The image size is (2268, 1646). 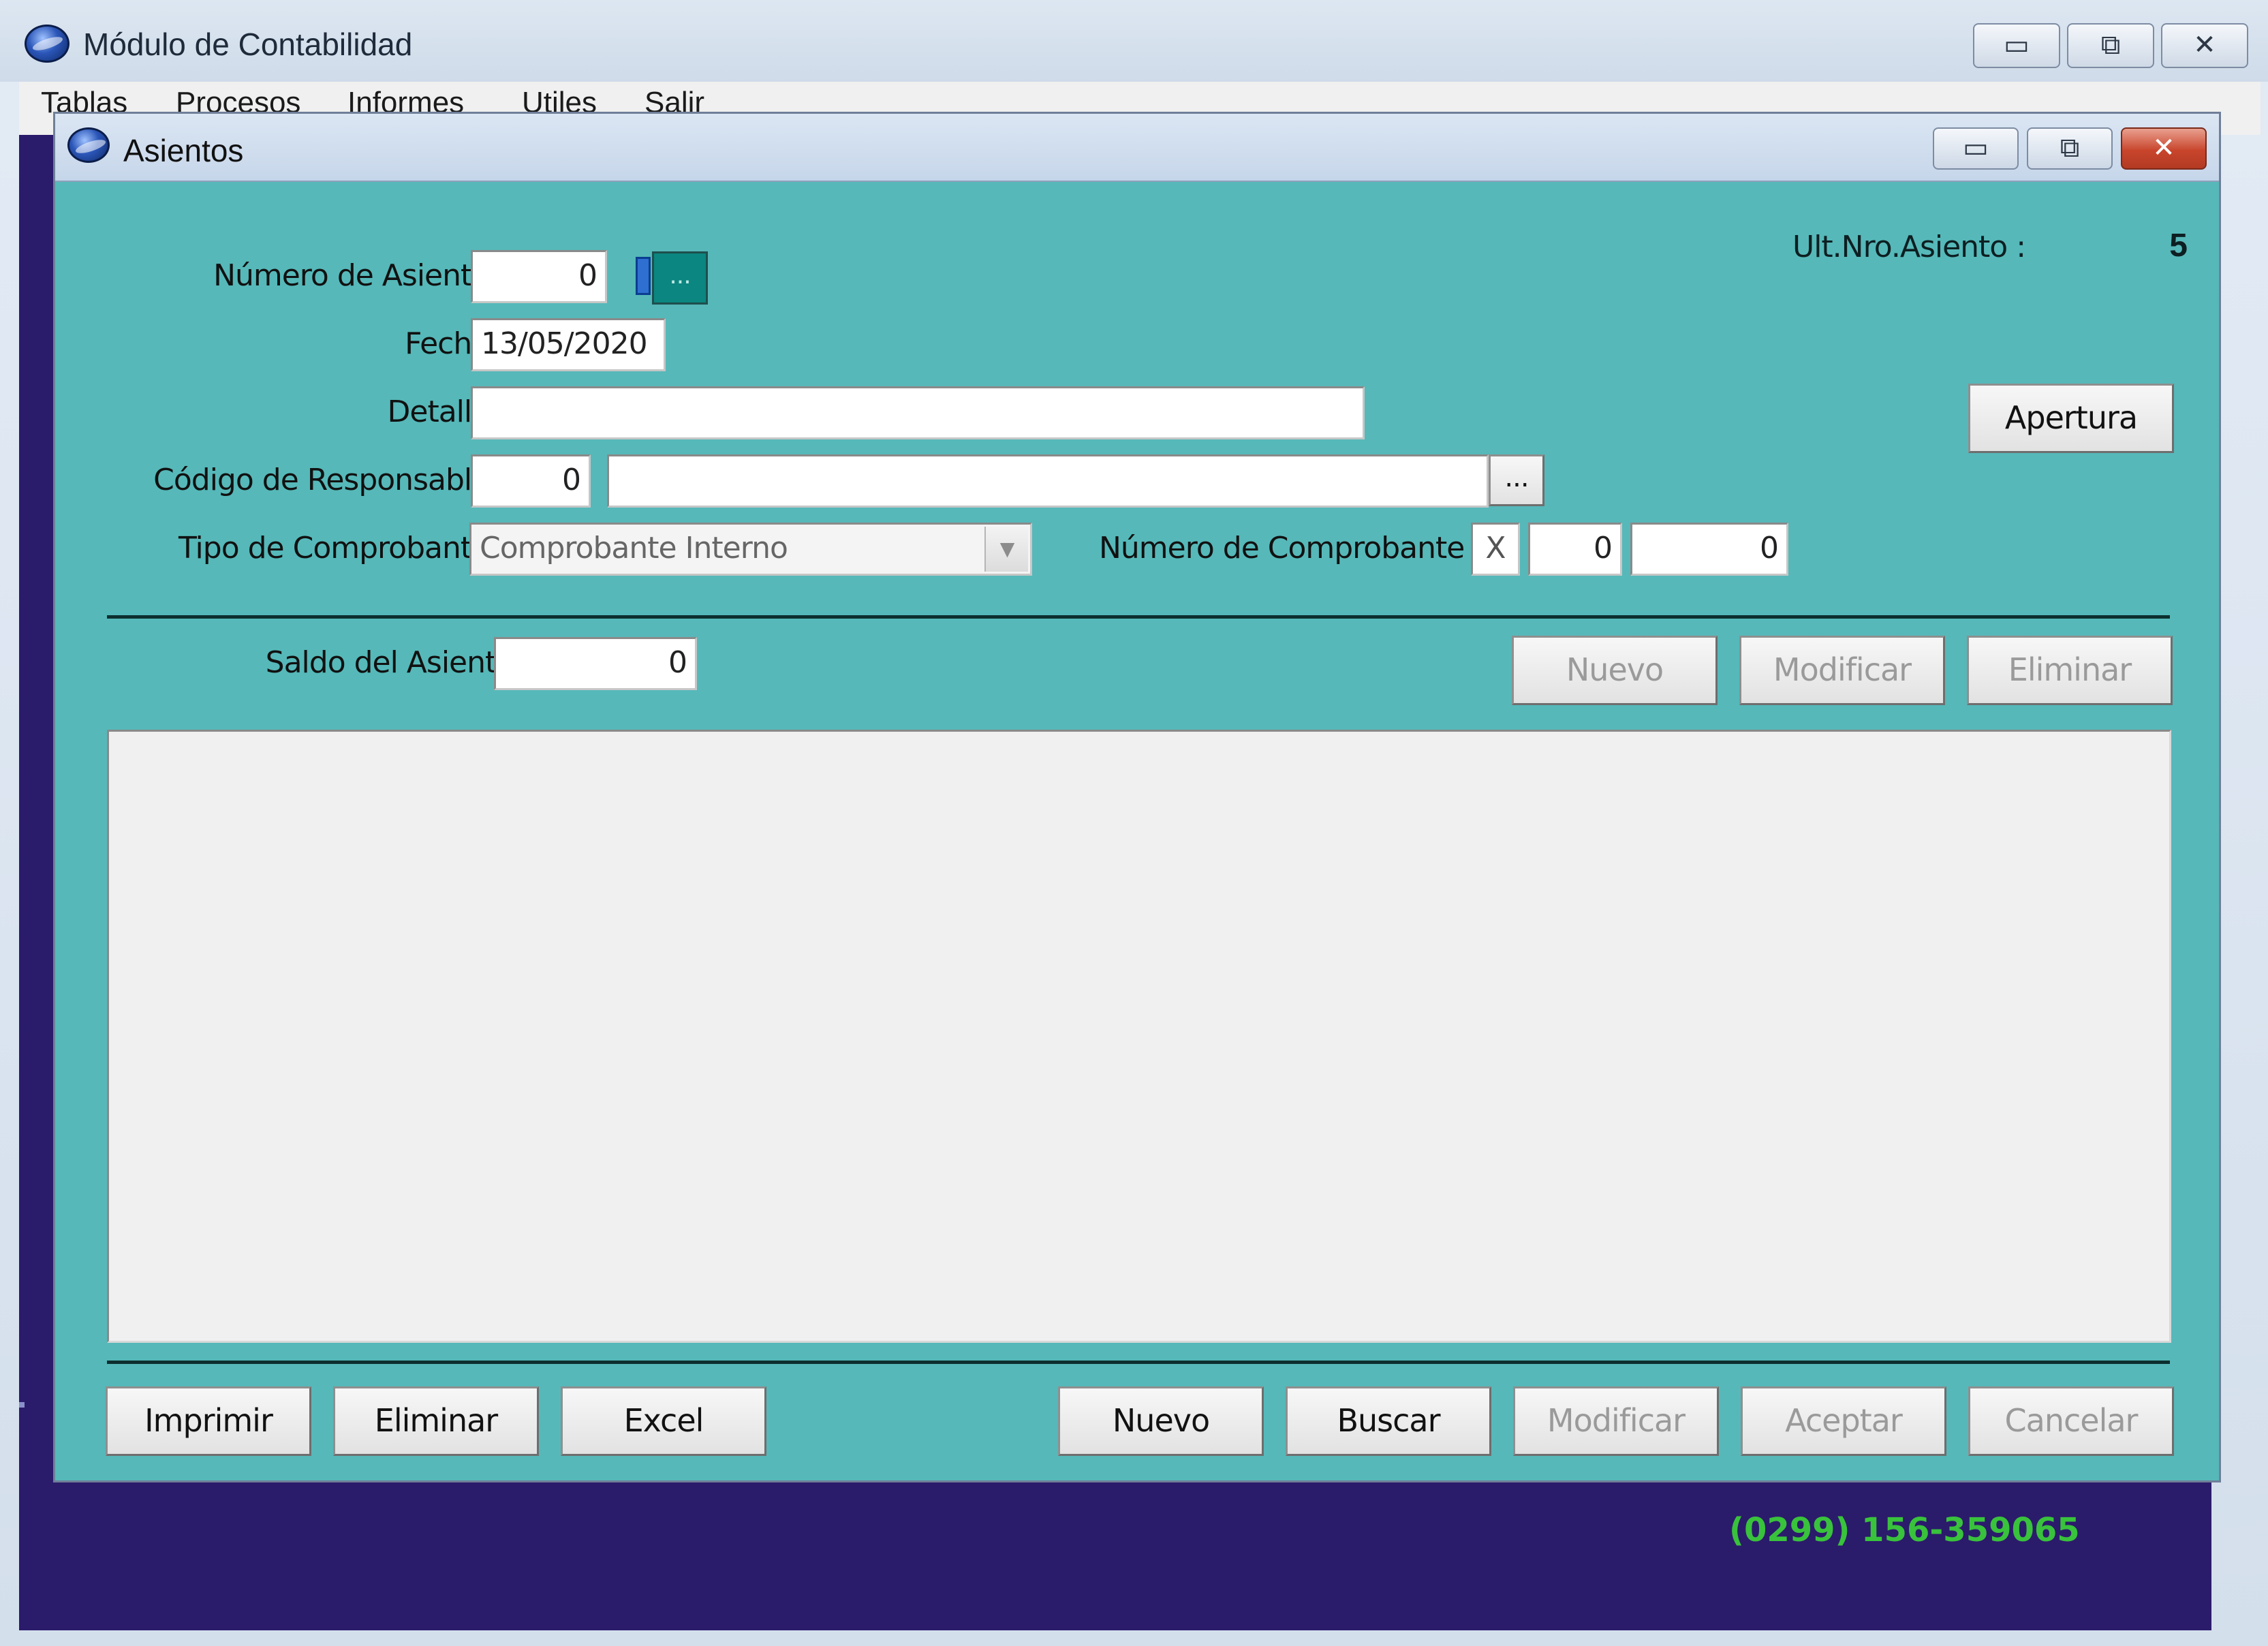 What do you see at coordinates (1048, 481) in the screenshot?
I see `responsable-name-input` at bounding box center [1048, 481].